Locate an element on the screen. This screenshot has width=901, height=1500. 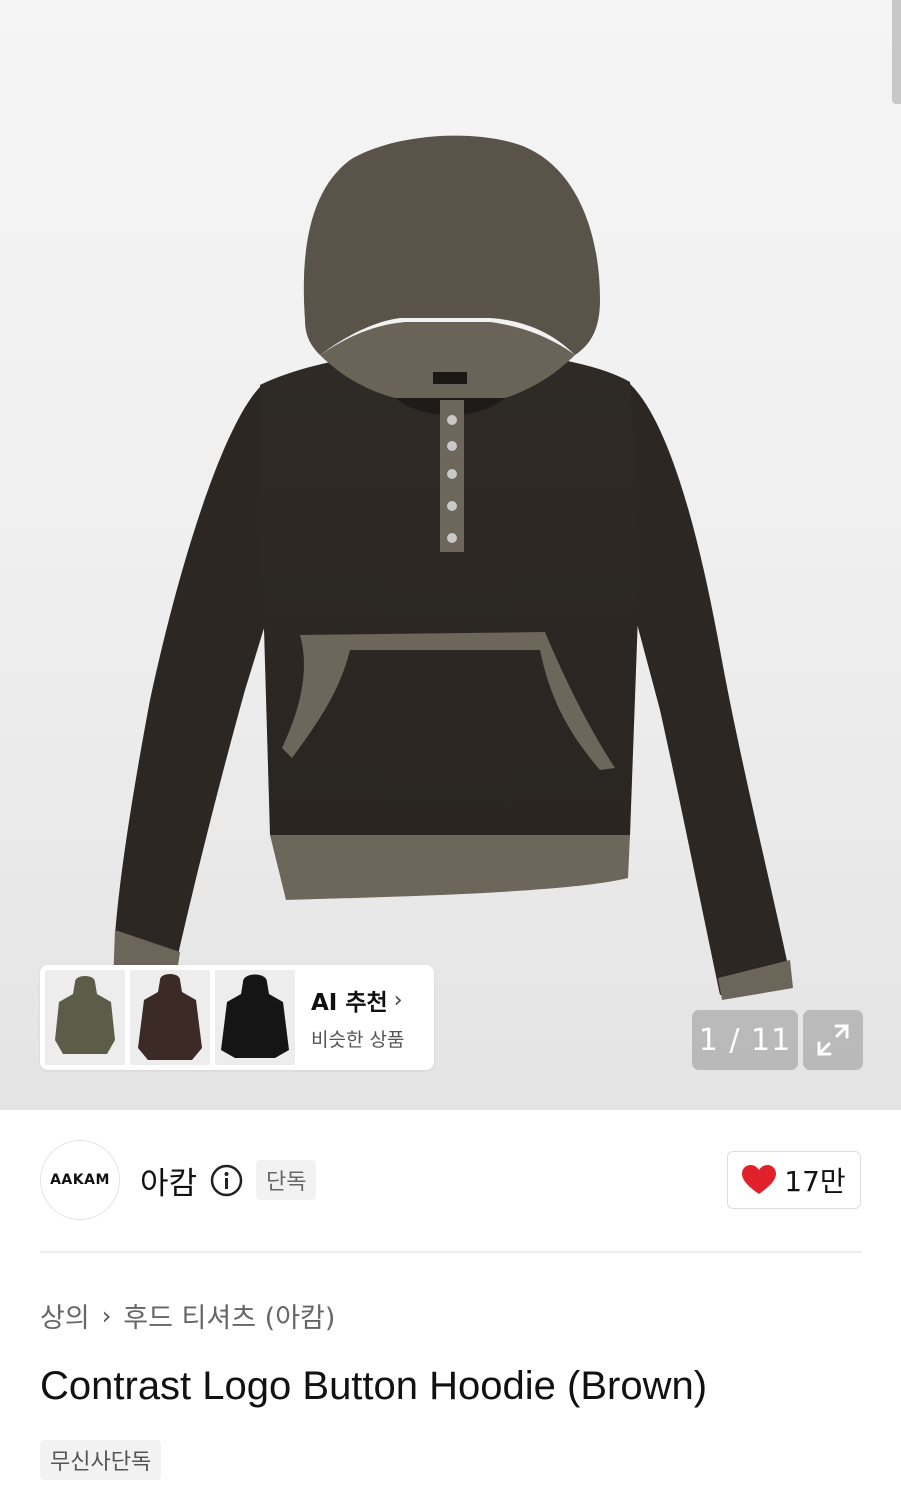
expand-button is located at coordinates (833, 1040).